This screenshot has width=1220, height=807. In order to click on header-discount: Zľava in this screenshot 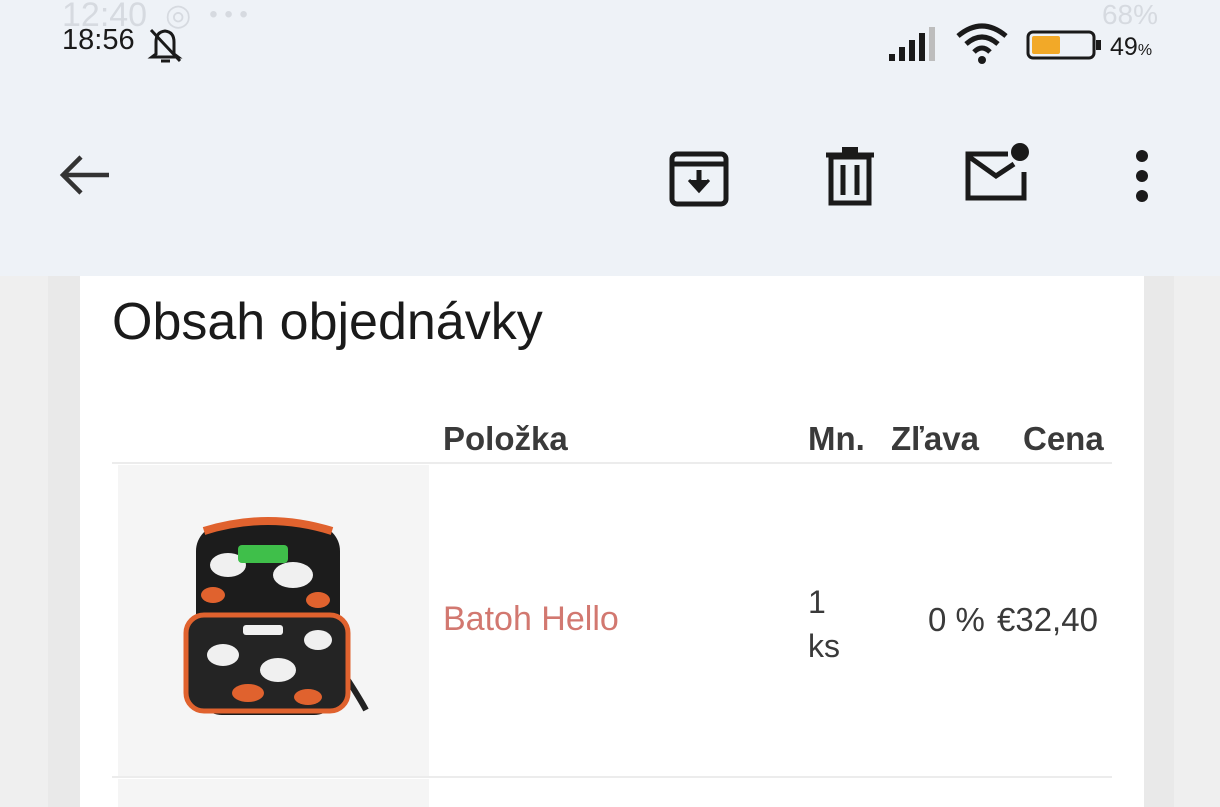, I will do `click(935, 438)`.